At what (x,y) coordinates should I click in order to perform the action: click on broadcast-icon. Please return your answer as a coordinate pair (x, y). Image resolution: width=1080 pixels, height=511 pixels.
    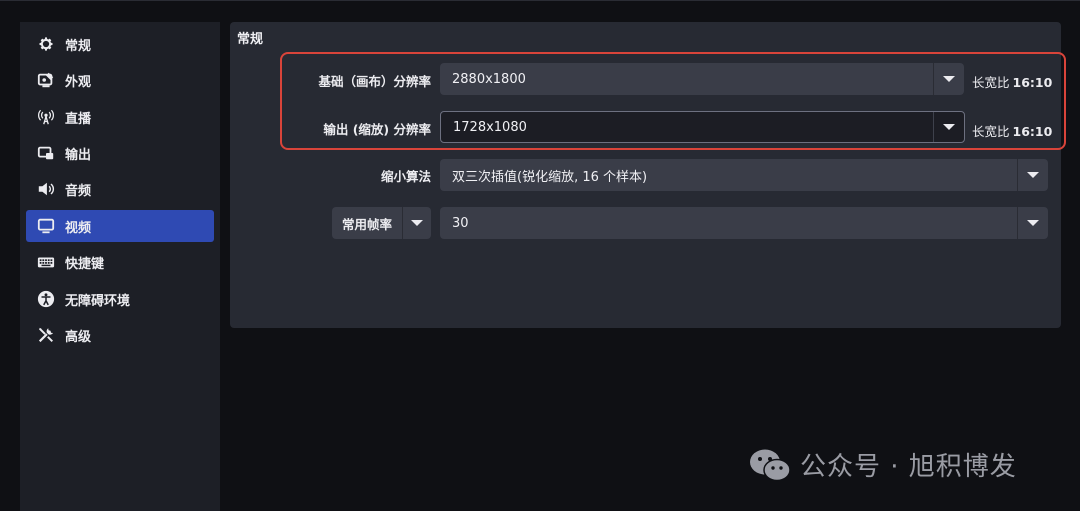
    Looking at the image, I should click on (46, 117).